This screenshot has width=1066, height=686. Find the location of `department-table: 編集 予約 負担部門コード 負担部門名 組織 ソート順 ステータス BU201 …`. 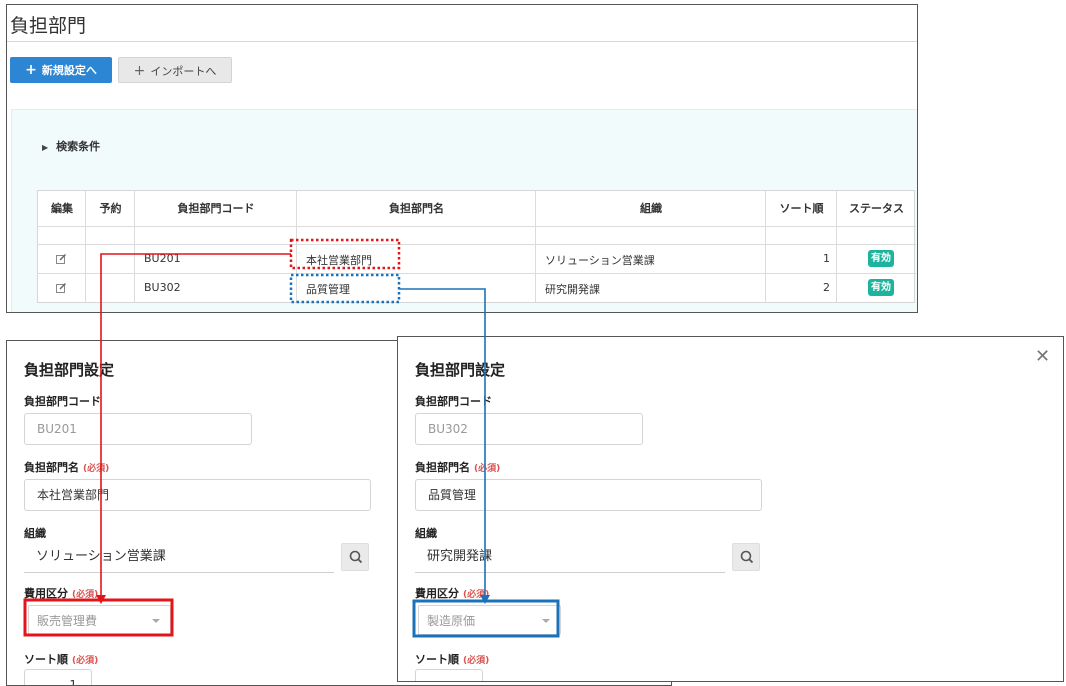

department-table: 編集 予約 負担部門コード 負担部門名 組織 ソート順 ステータス BU201 … is located at coordinates (476, 246).